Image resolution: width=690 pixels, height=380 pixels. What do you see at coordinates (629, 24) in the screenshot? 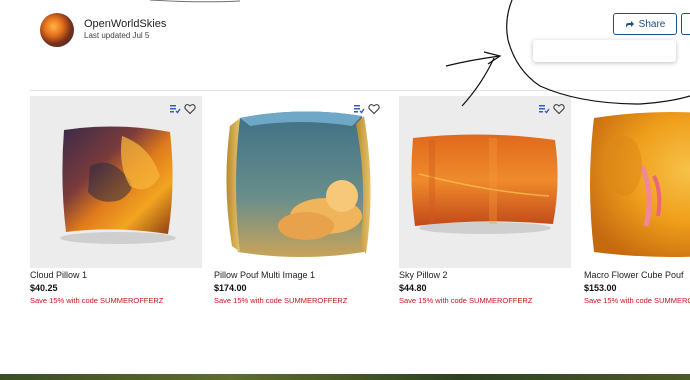
I see `share-icon` at bounding box center [629, 24].